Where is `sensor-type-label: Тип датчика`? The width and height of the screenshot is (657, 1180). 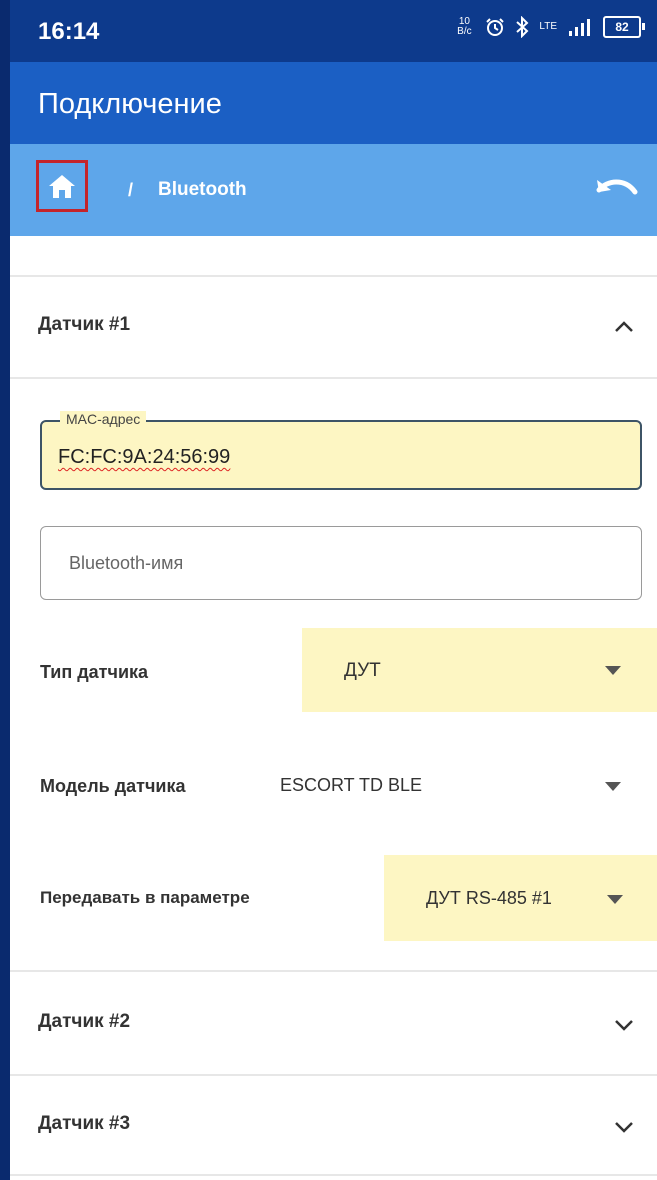 sensor-type-label: Тип датчика is located at coordinates (94, 672).